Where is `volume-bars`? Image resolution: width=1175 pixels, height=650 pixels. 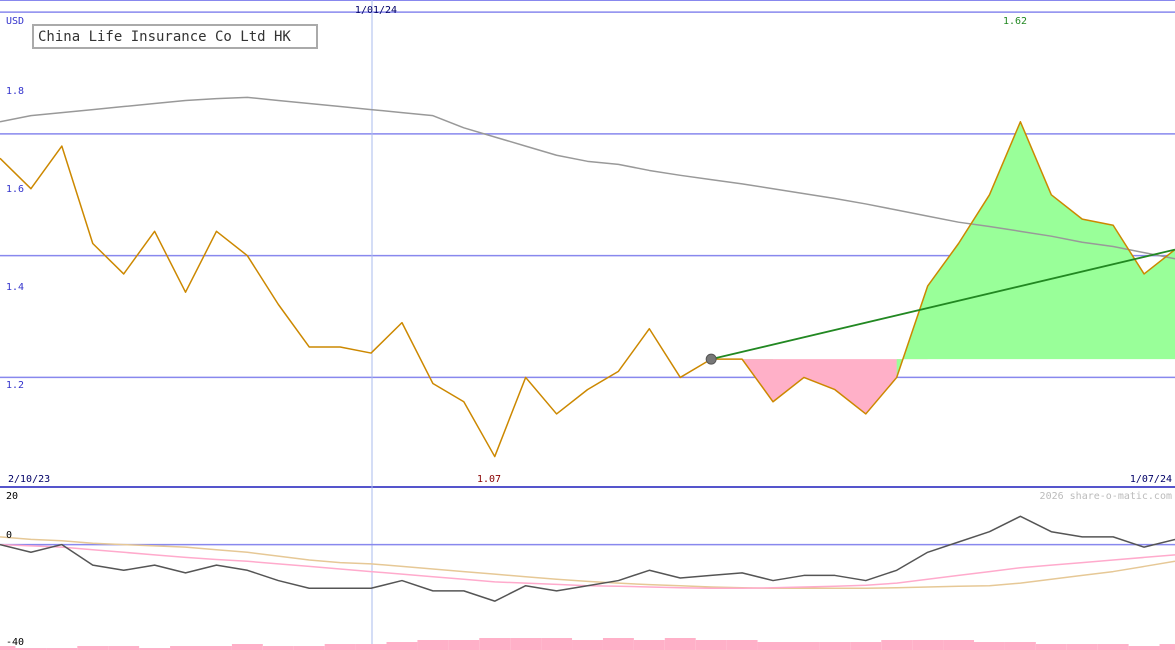 volume-bars is located at coordinates (587, 644).